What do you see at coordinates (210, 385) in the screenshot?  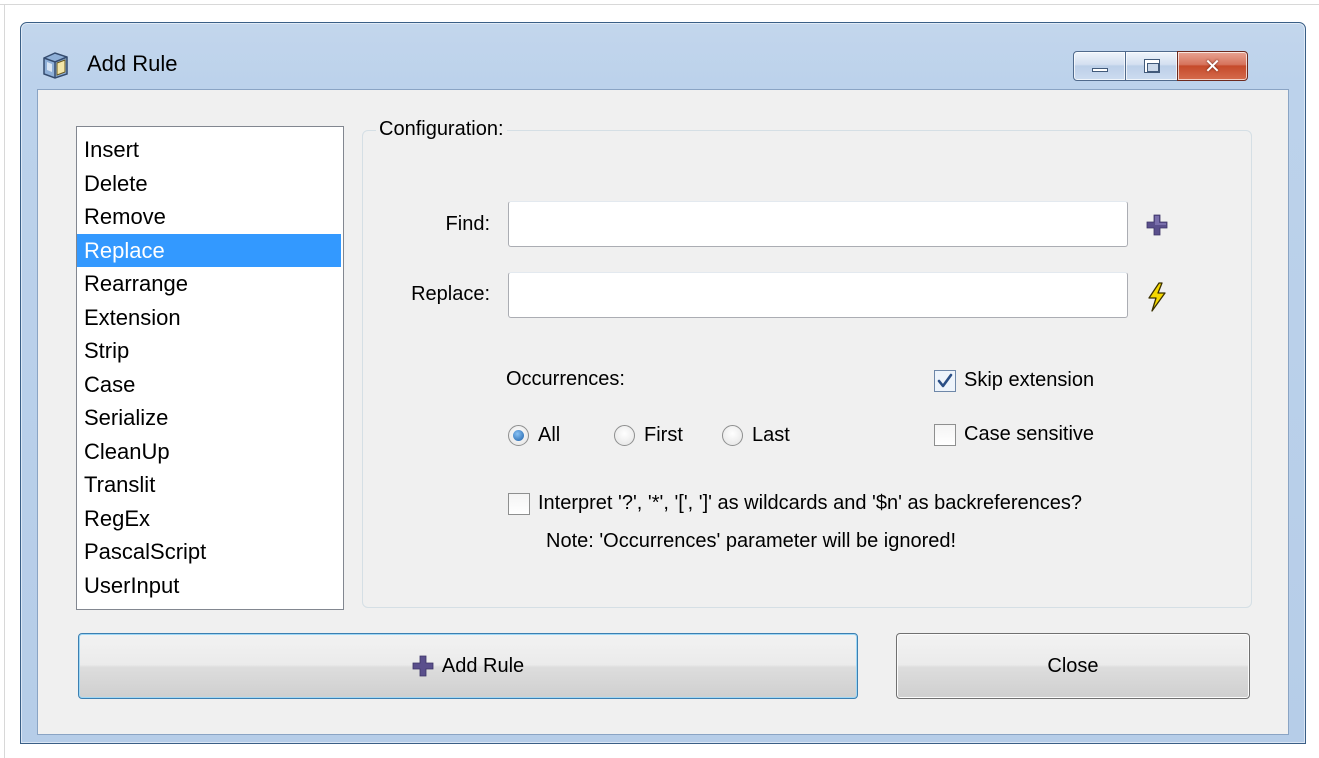 I see `rule-item-case: Case` at bounding box center [210, 385].